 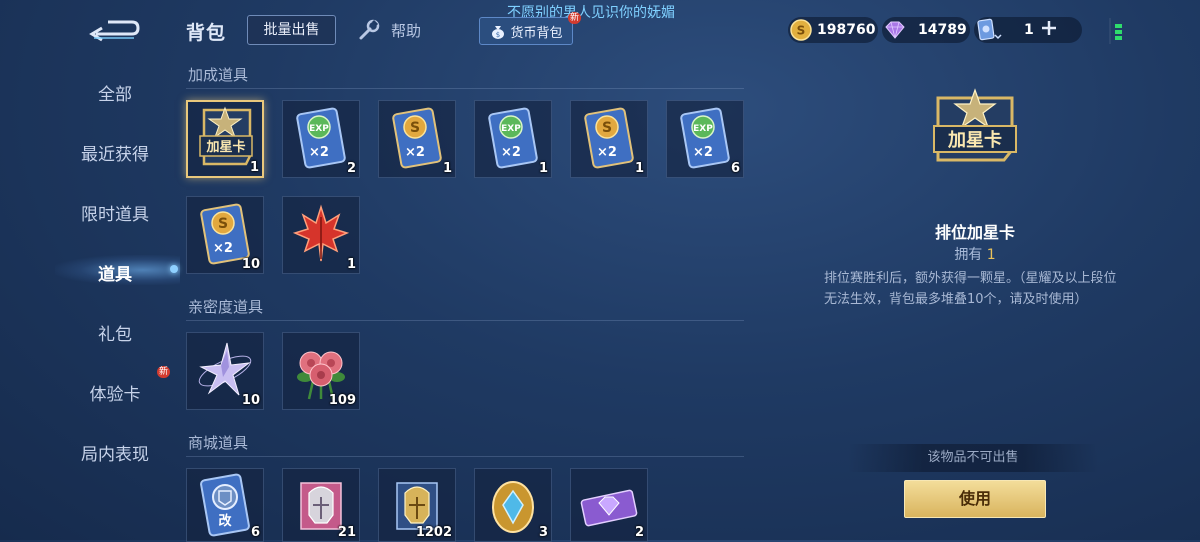 What do you see at coordinates (369, 29) in the screenshot?
I see `wrench-icon` at bounding box center [369, 29].